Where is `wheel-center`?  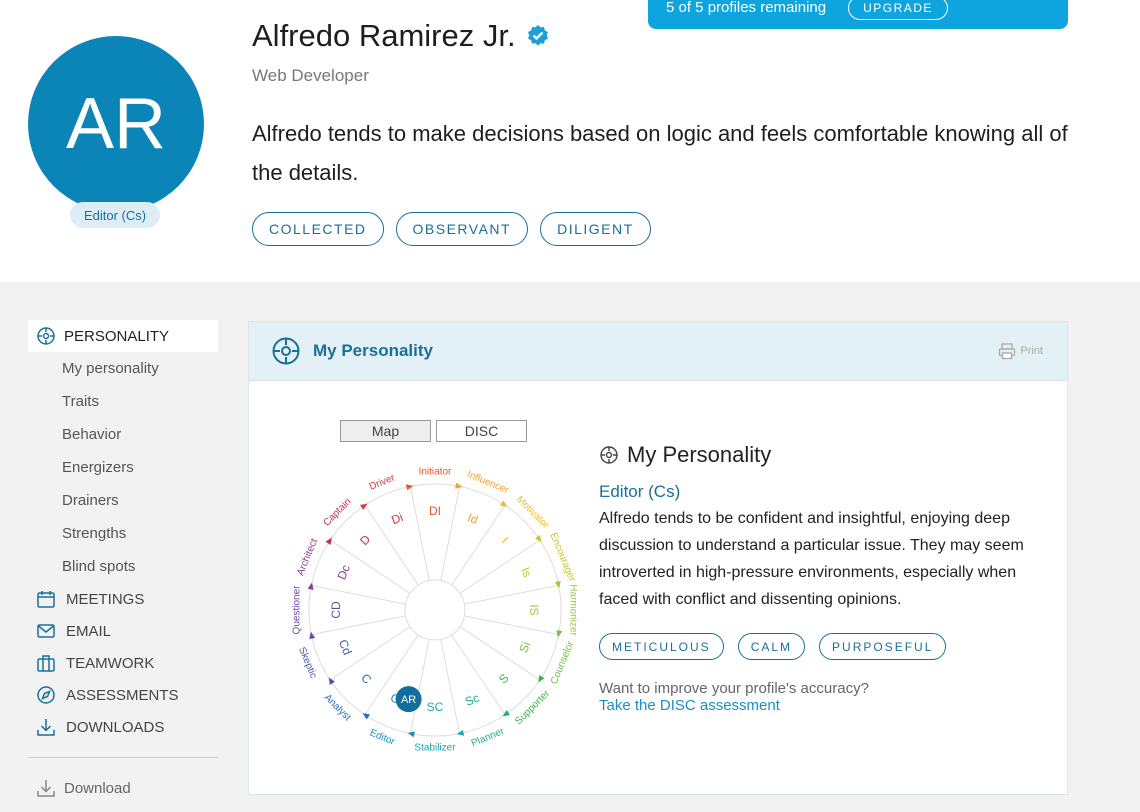
wheel-center is located at coordinates (435, 610).